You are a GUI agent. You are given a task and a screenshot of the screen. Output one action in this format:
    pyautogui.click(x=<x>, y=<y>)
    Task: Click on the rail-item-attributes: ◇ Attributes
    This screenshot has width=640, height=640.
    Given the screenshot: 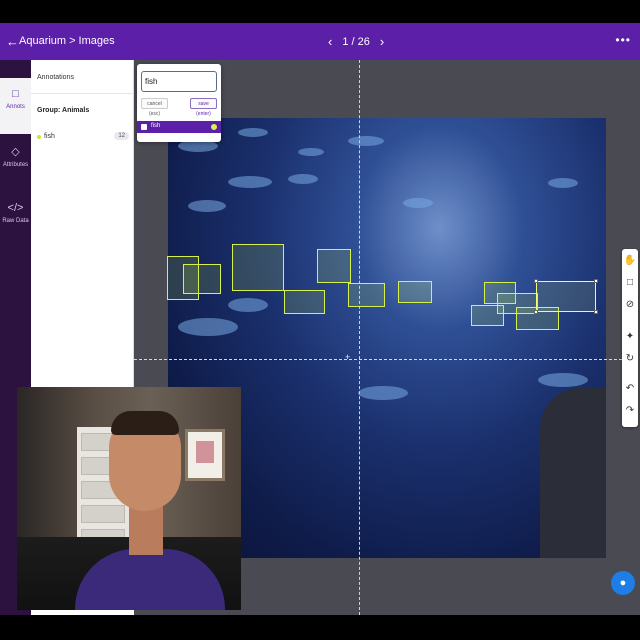 What is the action you would take?
    pyautogui.click(x=15, y=164)
    